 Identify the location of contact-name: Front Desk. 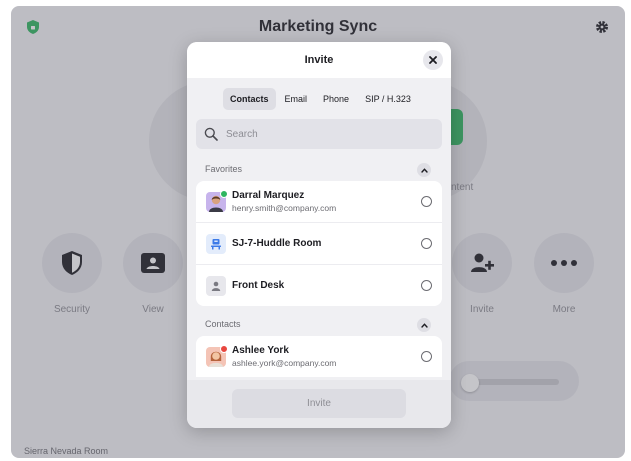
(258, 285).